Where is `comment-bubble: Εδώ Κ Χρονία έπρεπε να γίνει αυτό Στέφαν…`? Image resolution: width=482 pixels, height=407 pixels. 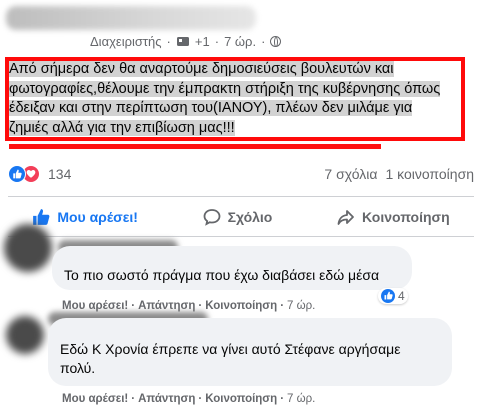 comment-bubble: Εδώ Κ Χρονία έπρεπε να γίνει αυτό Στέφαν… is located at coordinates (250, 352).